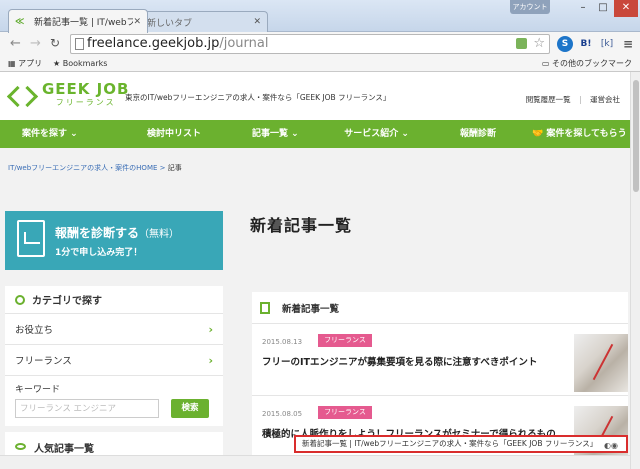 This screenshot has width=640, height=469. Describe the element at coordinates (99, 253) in the screenshot. I see `banner-subtitle: 1分で申し込み完了！` at that location.